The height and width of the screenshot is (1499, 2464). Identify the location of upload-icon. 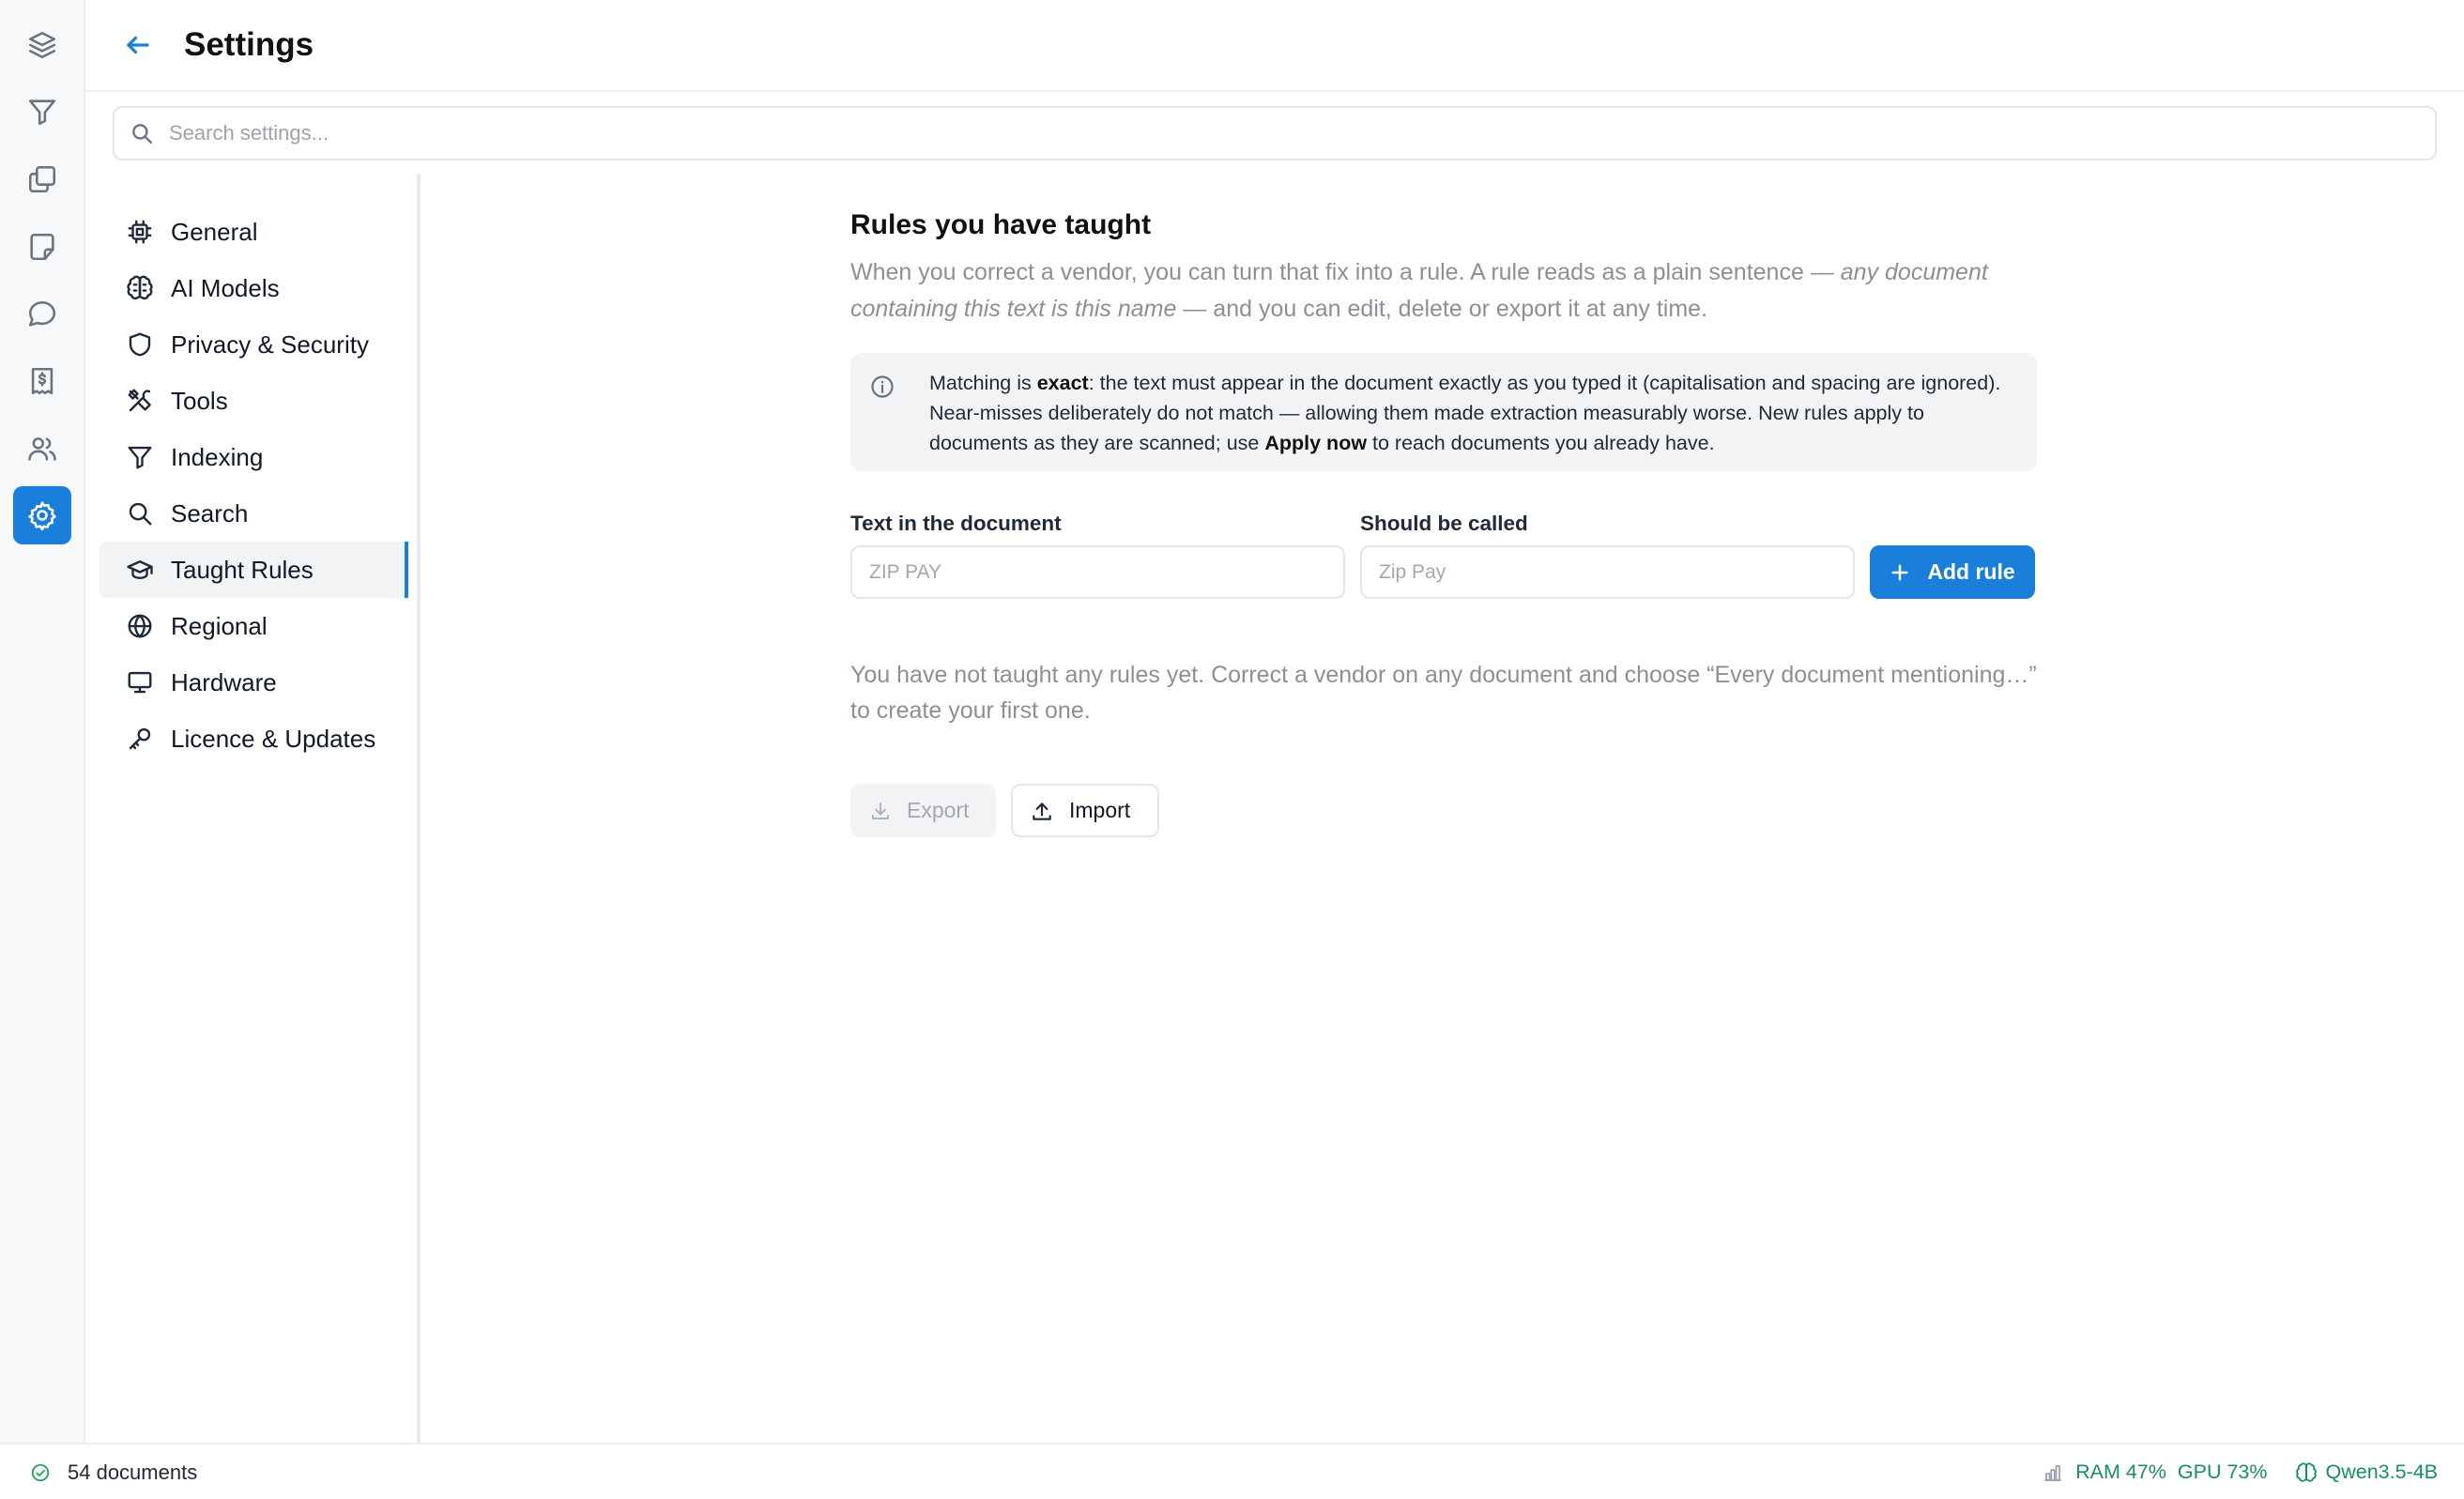
(1042, 811).